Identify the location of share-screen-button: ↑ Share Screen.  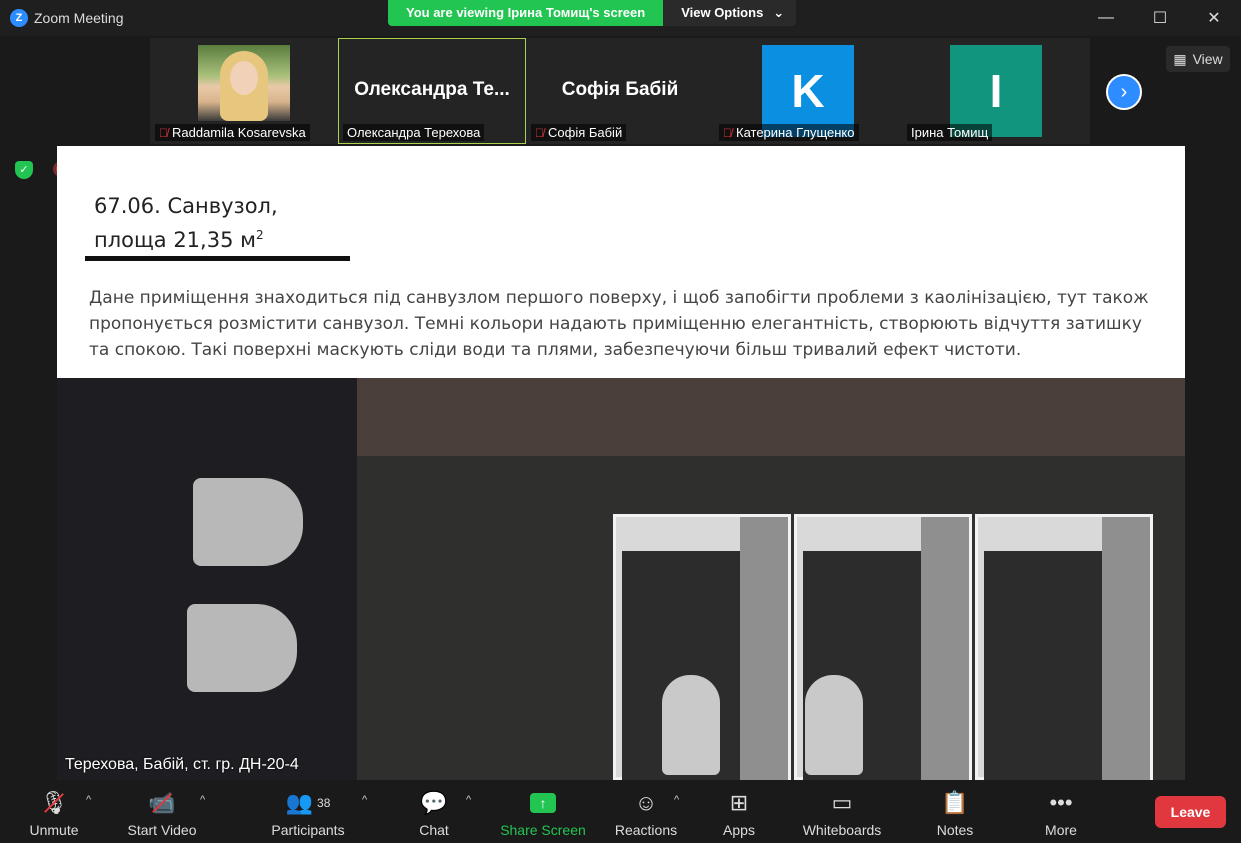
(543, 813).